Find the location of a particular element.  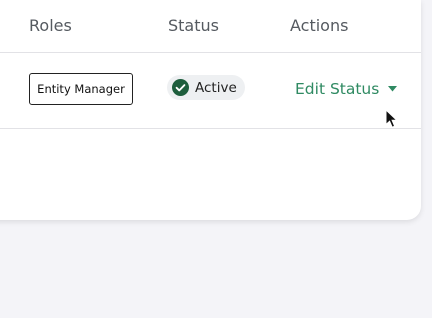

column-header-actions: Actions is located at coordinates (319, 25).